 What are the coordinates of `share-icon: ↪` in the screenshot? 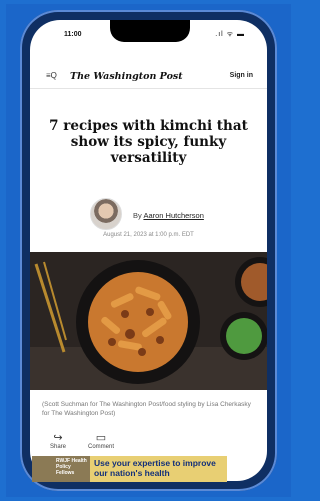 It's located at (58, 438).